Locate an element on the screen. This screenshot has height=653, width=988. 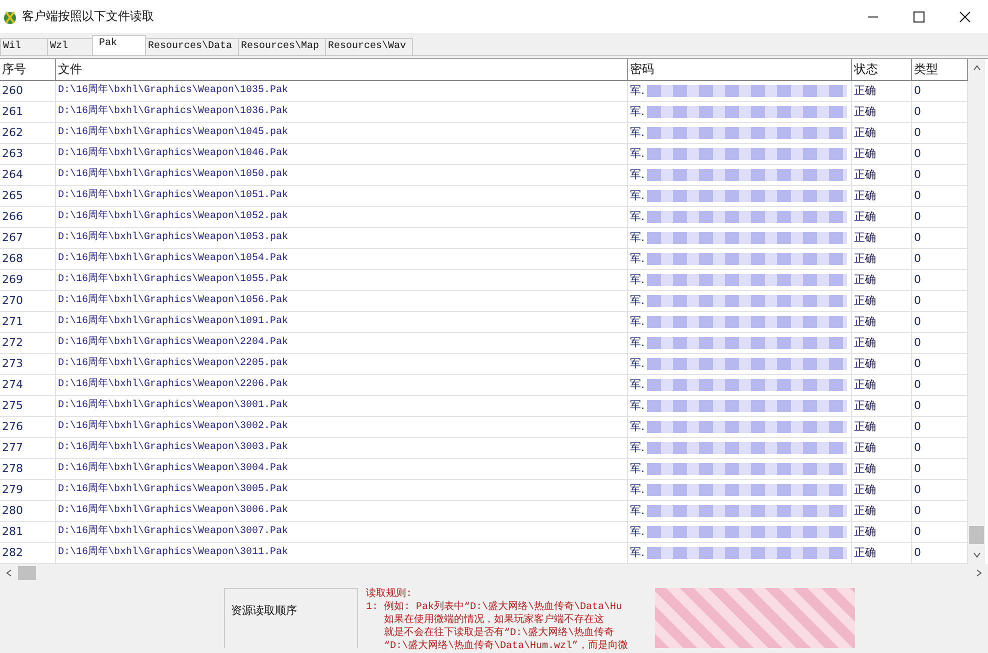
vertical-scrollbar is located at coordinates (976, 311).